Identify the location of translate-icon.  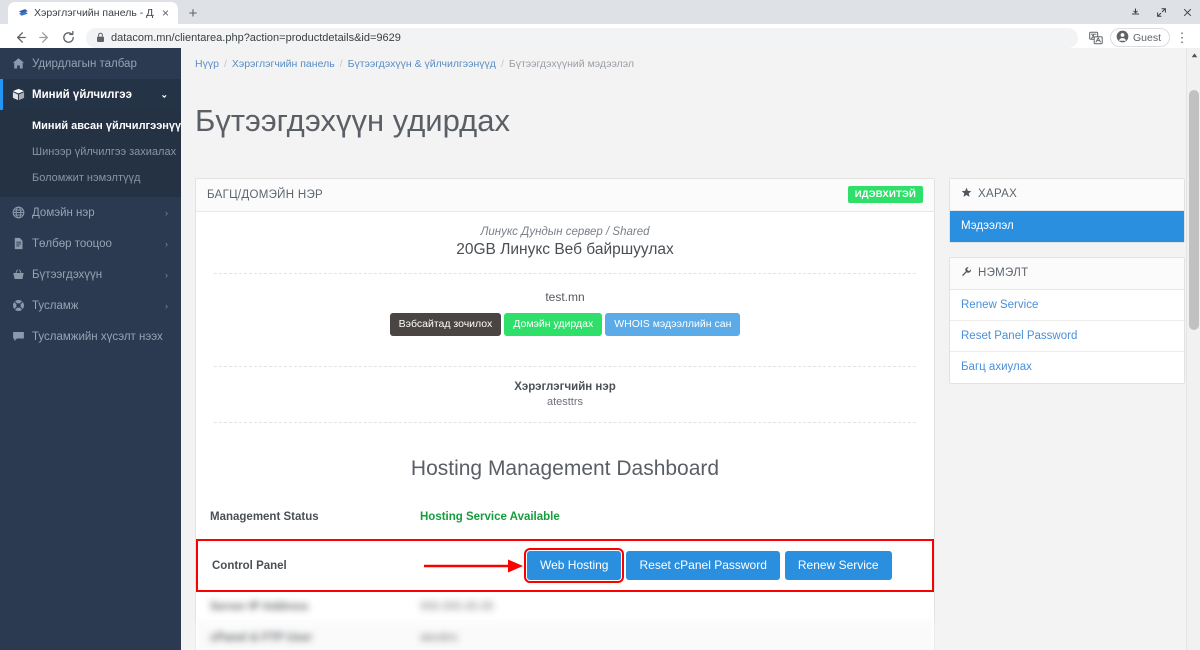
(1096, 38).